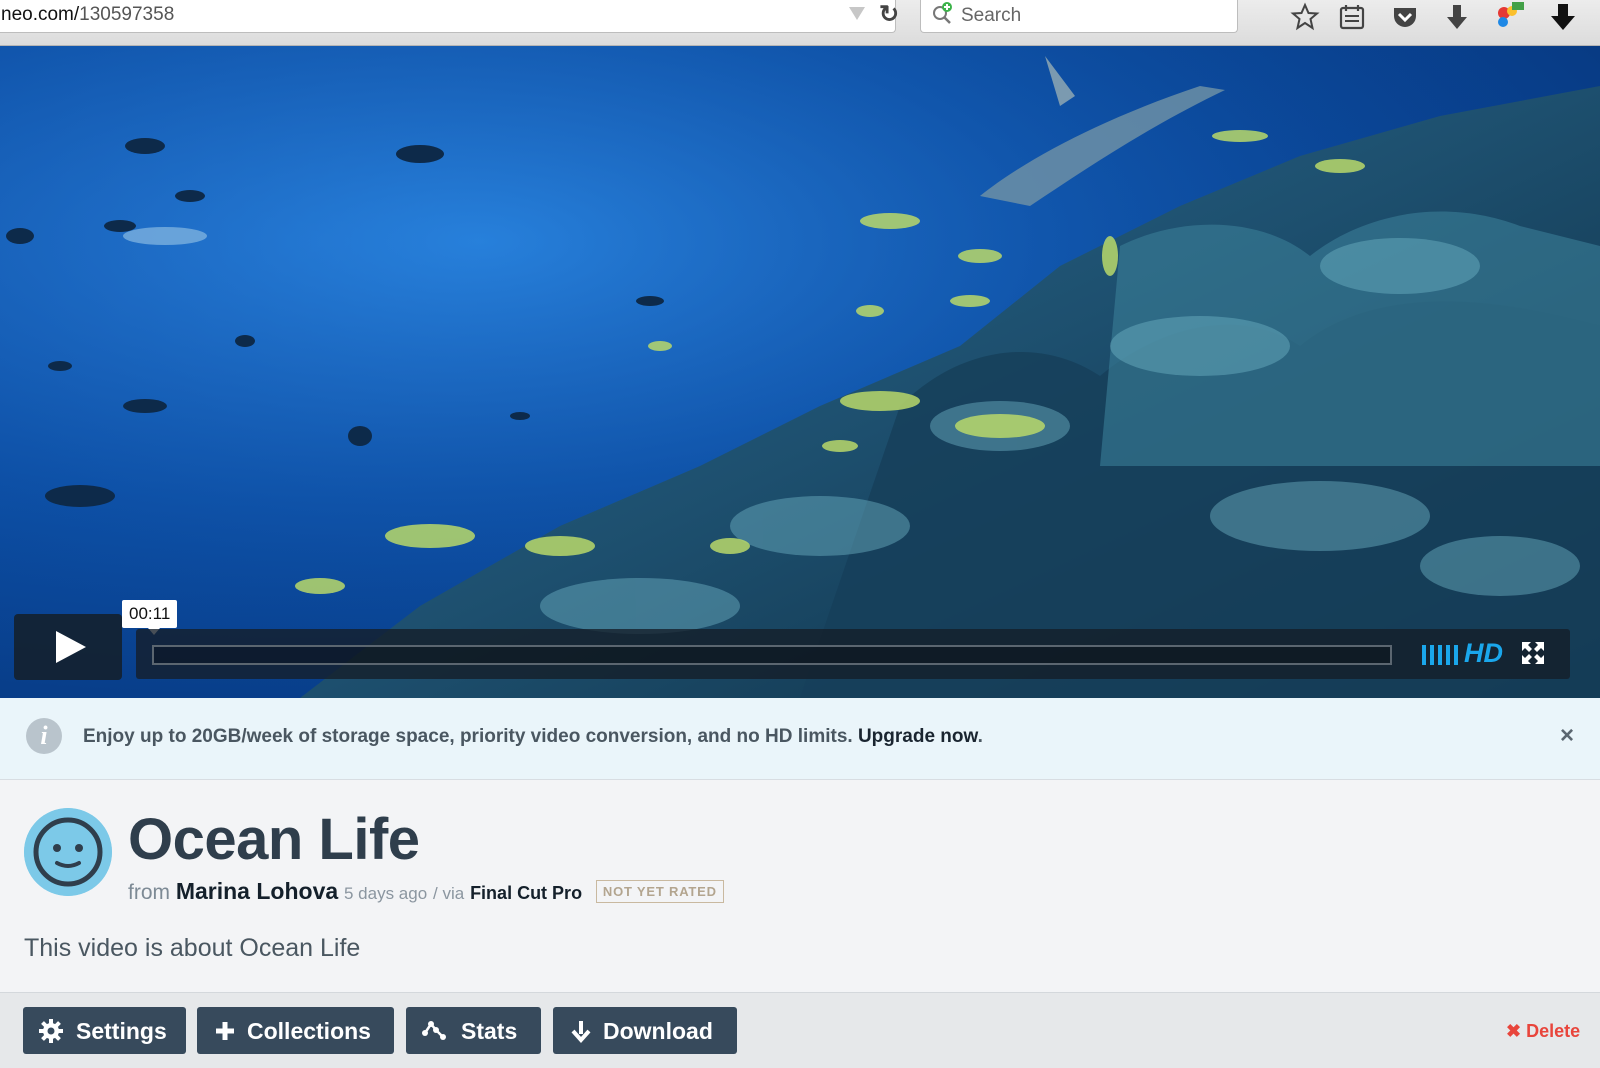 Image resolution: width=1600 pixels, height=1068 pixels. Describe the element at coordinates (150, 617) in the screenshot. I see `timecode: 00:11` at that location.